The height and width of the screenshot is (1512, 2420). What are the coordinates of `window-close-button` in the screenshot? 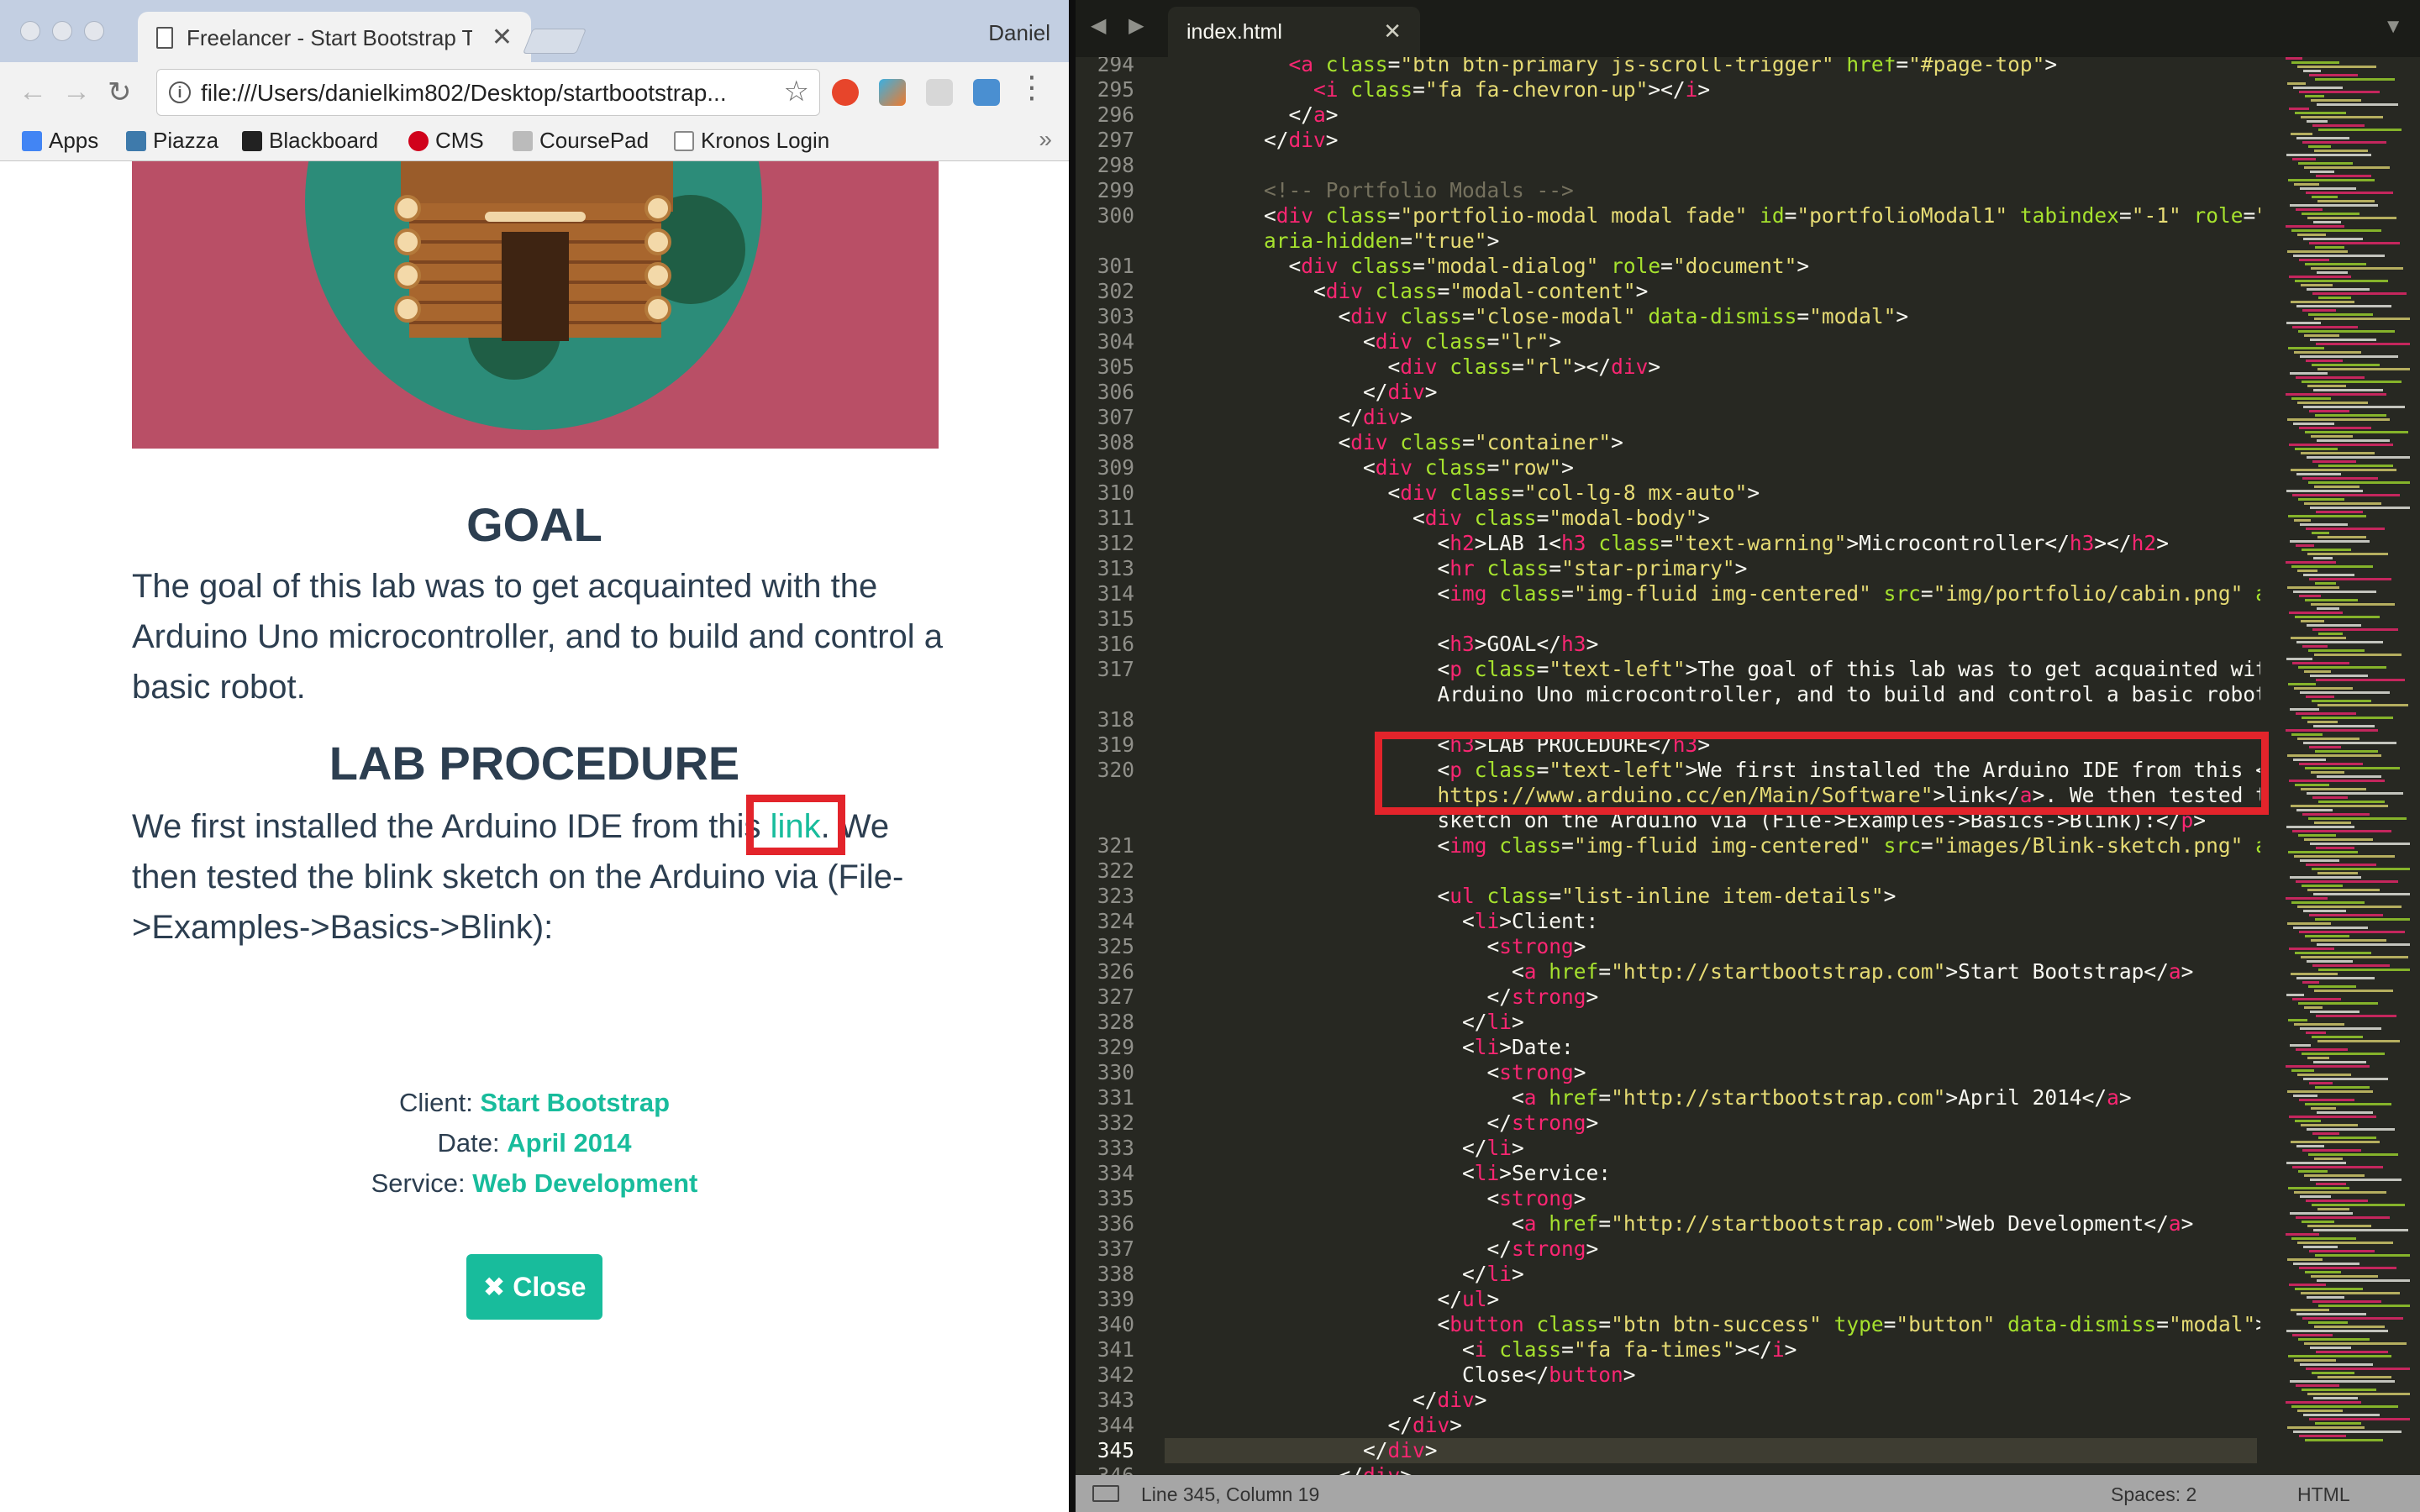 It's located at (30, 31).